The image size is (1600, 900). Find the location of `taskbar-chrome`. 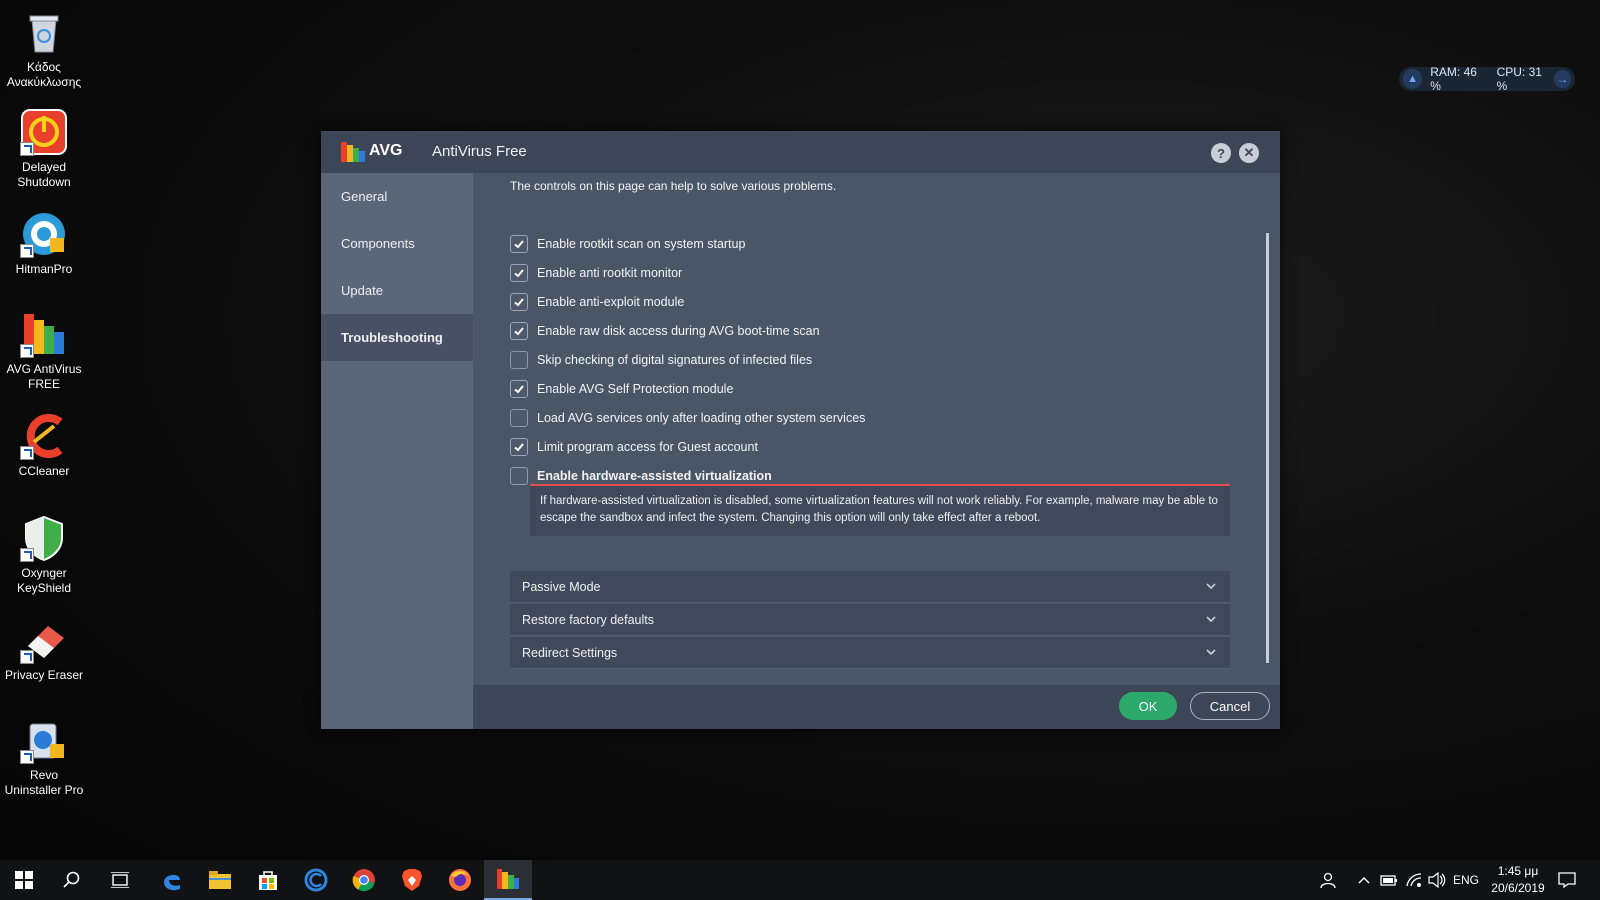

taskbar-chrome is located at coordinates (364, 880).